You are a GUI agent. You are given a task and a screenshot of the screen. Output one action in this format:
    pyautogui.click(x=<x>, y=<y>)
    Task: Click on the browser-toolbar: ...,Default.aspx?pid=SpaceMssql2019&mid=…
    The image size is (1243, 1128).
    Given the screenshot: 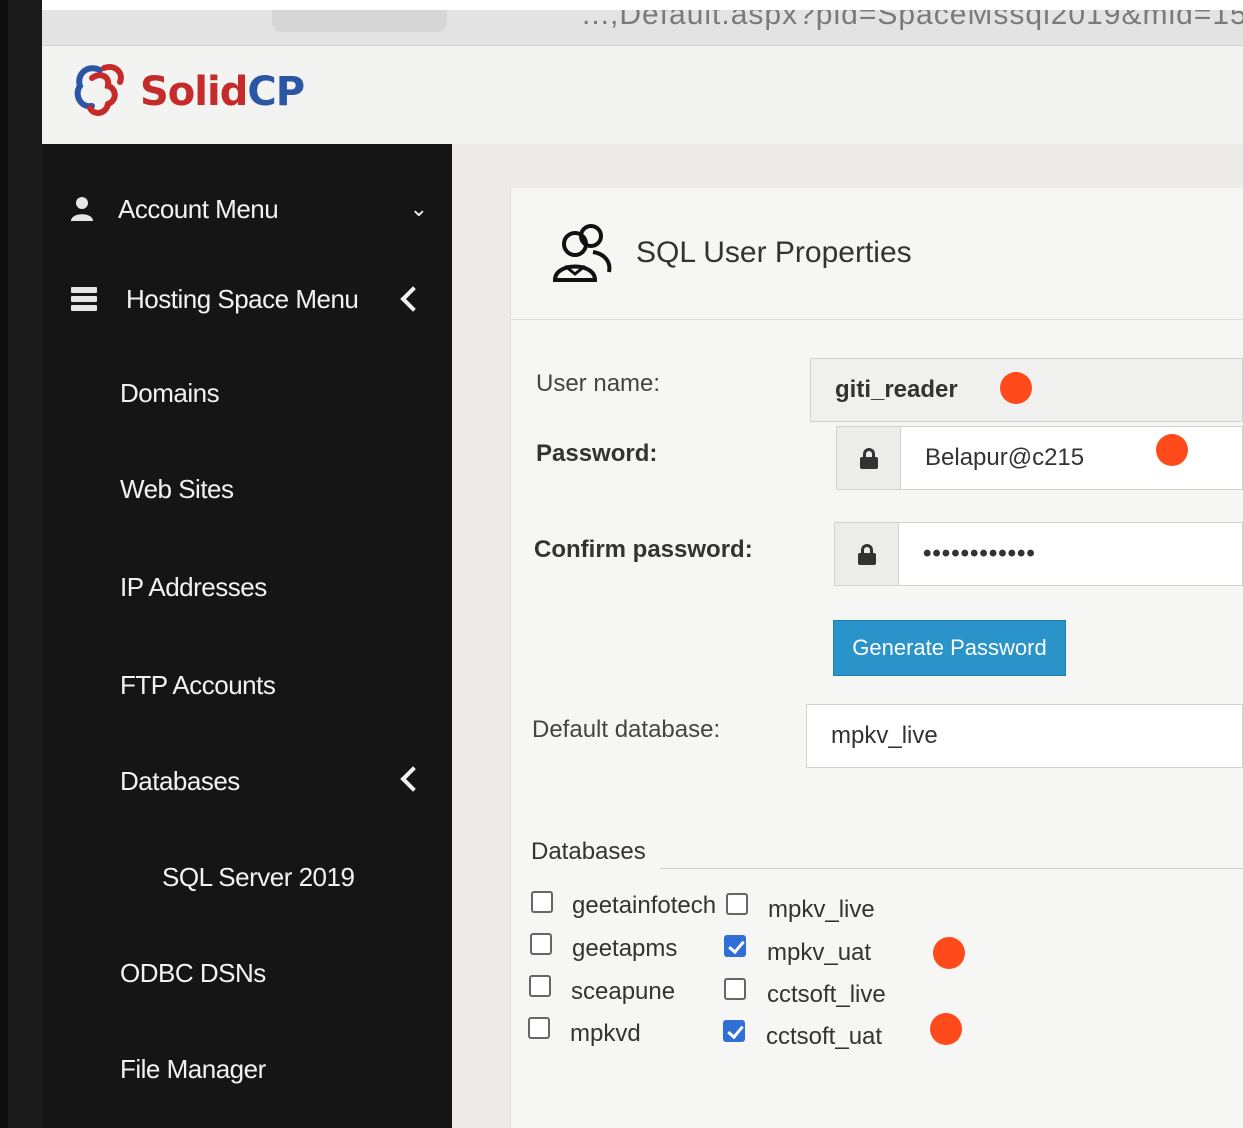 What is the action you would take?
    pyautogui.click(x=642, y=28)
    